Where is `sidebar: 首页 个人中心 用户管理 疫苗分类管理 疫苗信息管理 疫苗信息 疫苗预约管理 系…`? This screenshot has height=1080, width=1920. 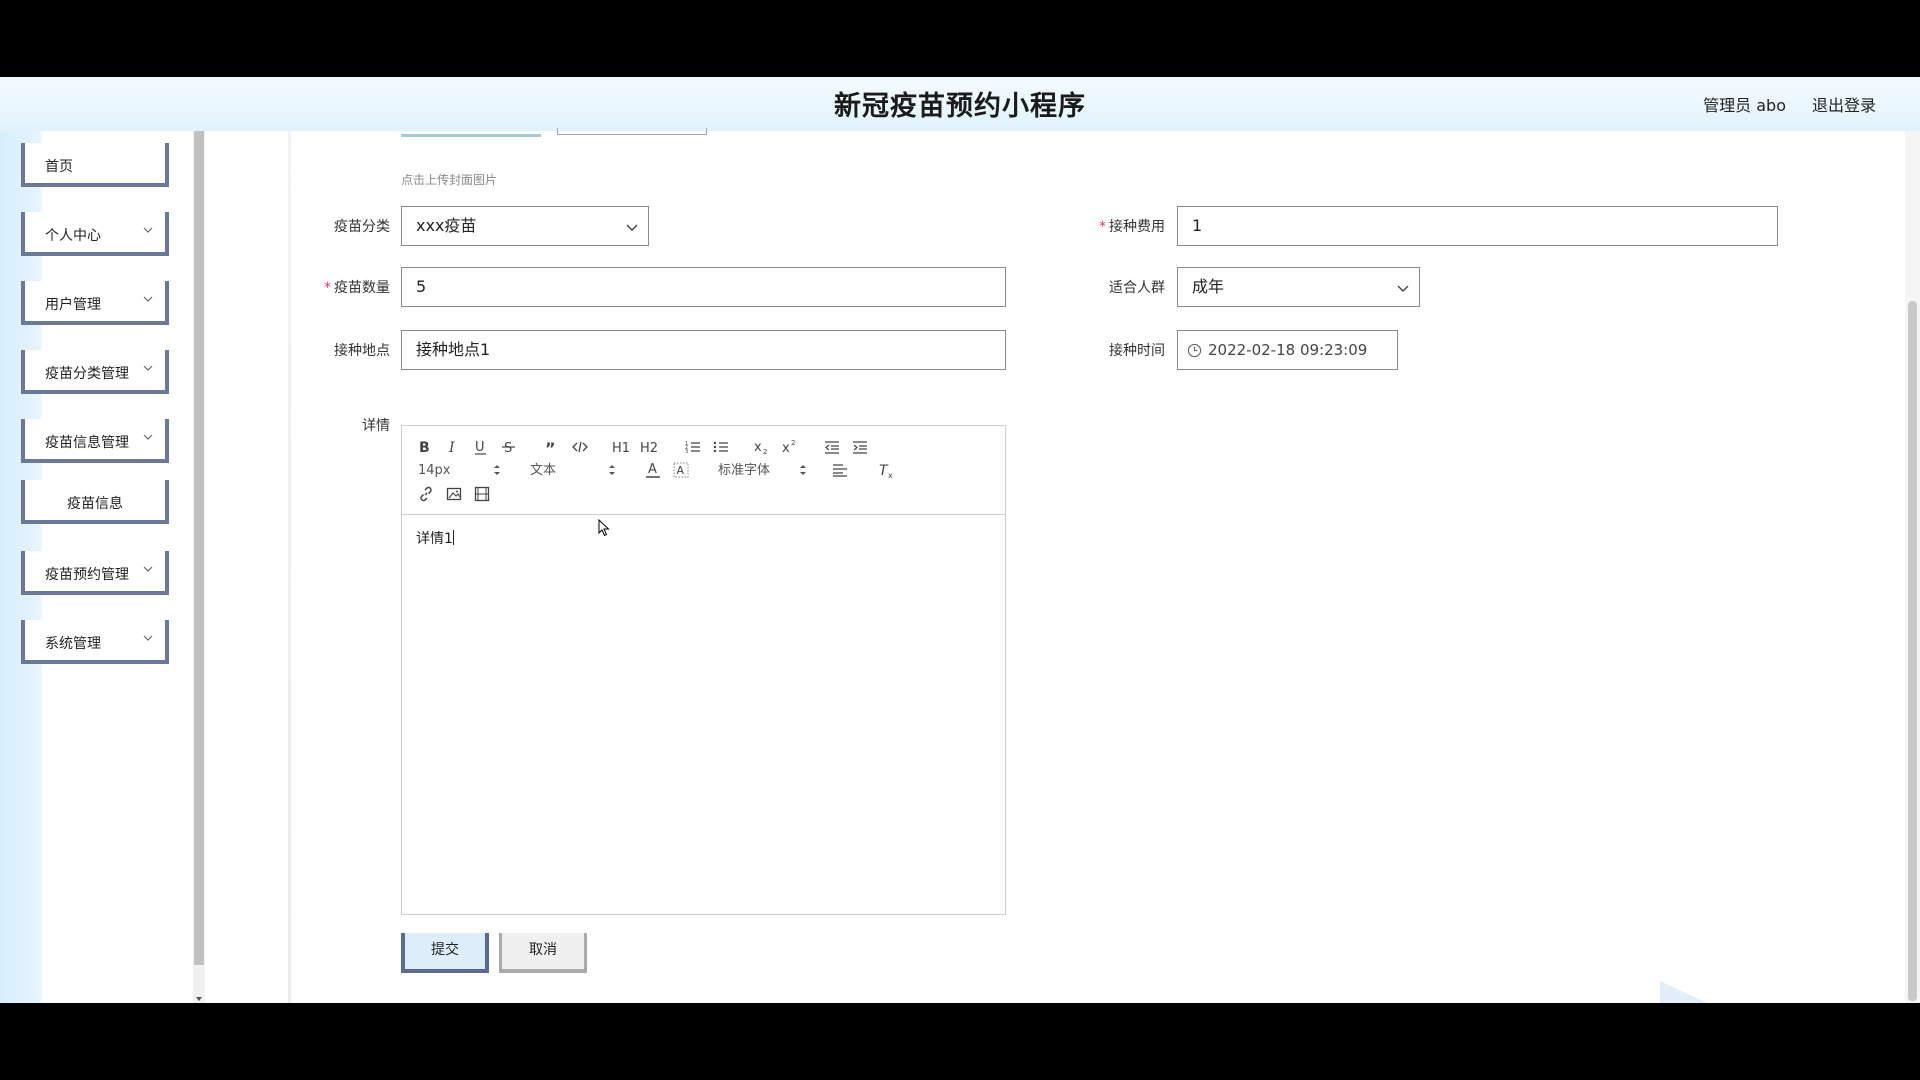
sidebar: 首页 个人中心 用户管理 疫苗分类管理 疫苗信息管理 疫苗信息 疫苗预约管理 系… is located at coordinates (96, 567).